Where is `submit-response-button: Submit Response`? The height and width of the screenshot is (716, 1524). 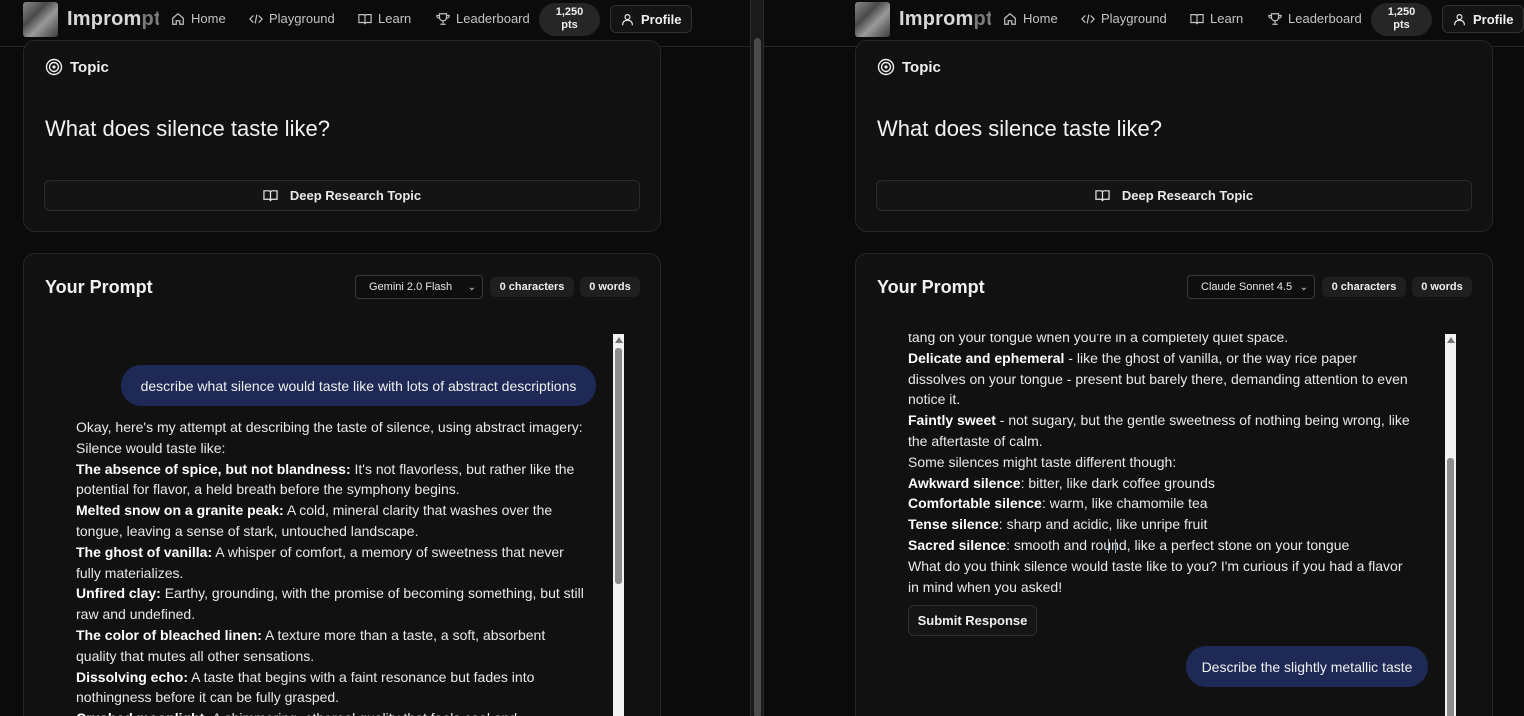 submit-response-button: Submit Response is located at coordinates (972, 620).